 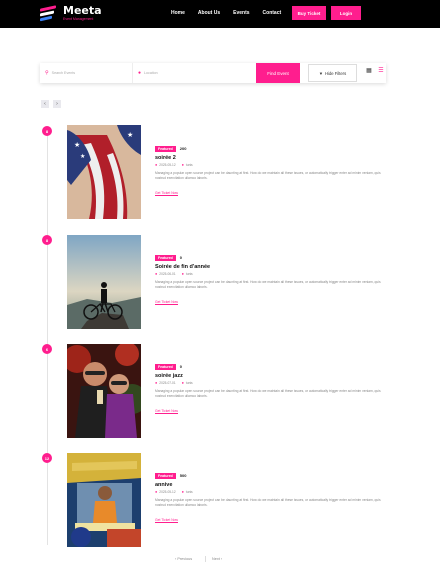 I want to click on pagination-previous: ‹ Previous, so click(x=183, y=559).